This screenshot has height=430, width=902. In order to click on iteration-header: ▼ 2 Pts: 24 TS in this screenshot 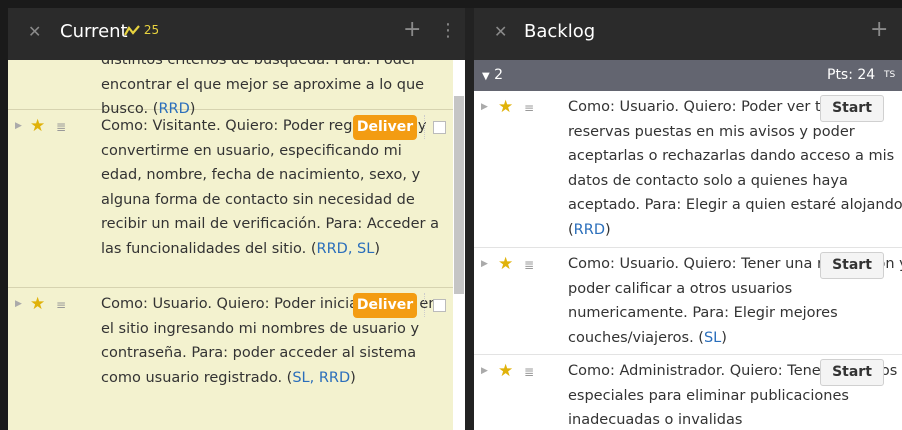, I will do `click(688, 75)`.